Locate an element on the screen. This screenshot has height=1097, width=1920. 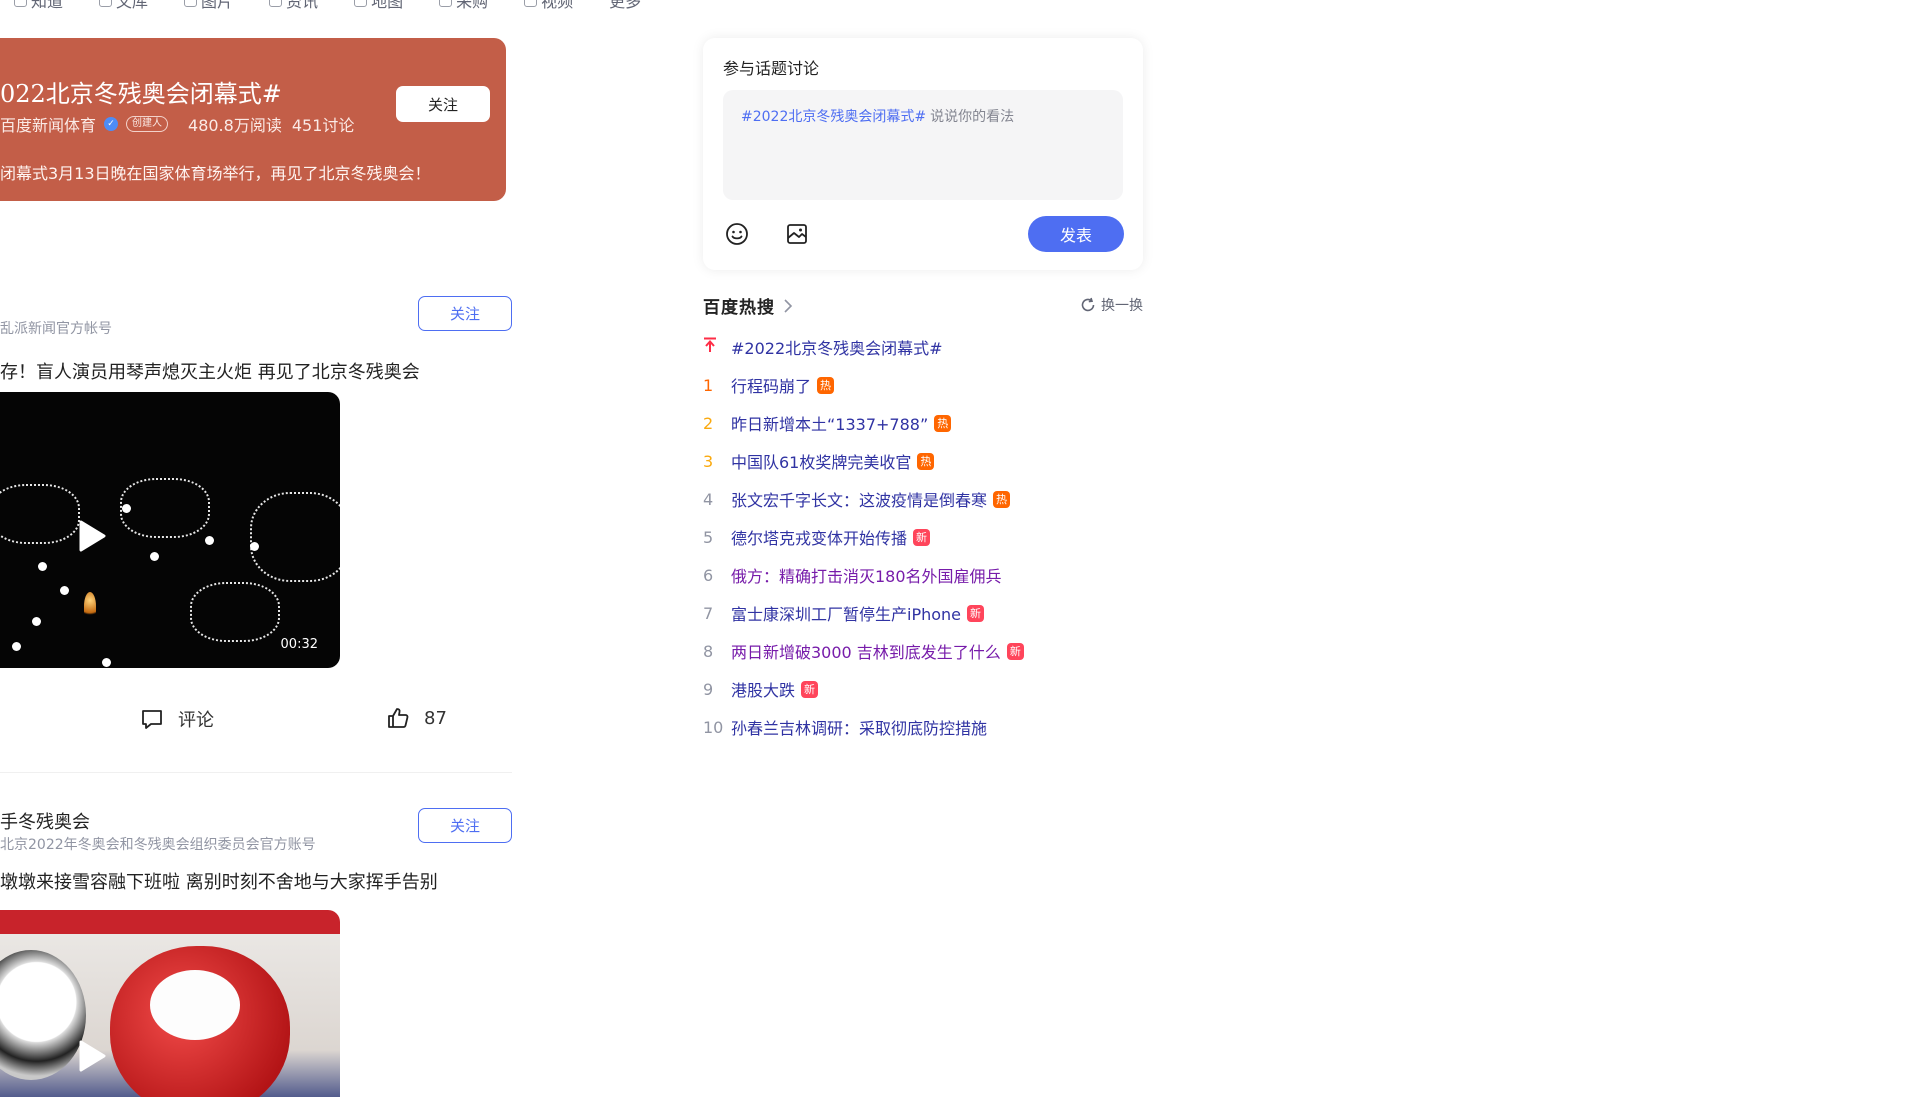
post-title: 存！盲人演员用琴声熄灭主火炬 再见了北京冬残奥会 is located at coordinates (210, 371).